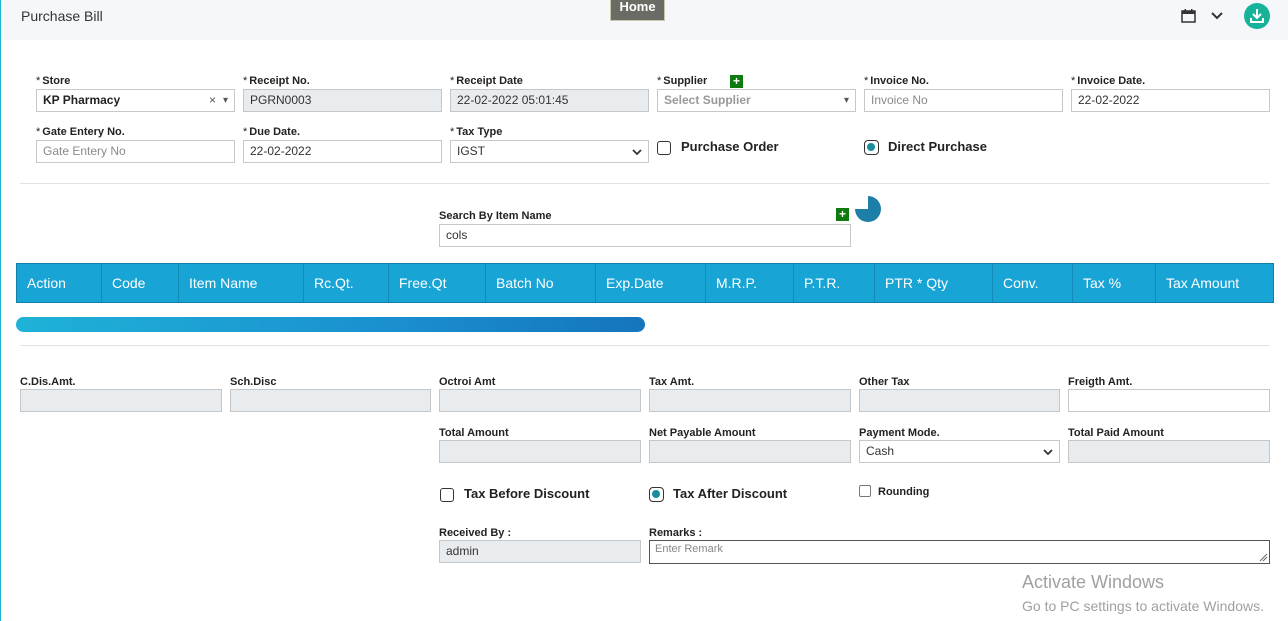 This screenshot has height=621, width=1288. What do you see at coordinates (437, 283) in the screenshot?
I see `column-header-free-qt: Free.Qt` at bounding box center [437, 283].